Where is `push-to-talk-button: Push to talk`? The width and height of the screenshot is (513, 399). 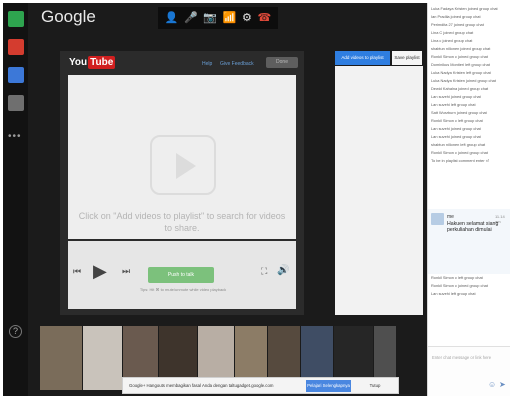 push-to-talk-button: Push to talk is located at coordinates (181, 275).